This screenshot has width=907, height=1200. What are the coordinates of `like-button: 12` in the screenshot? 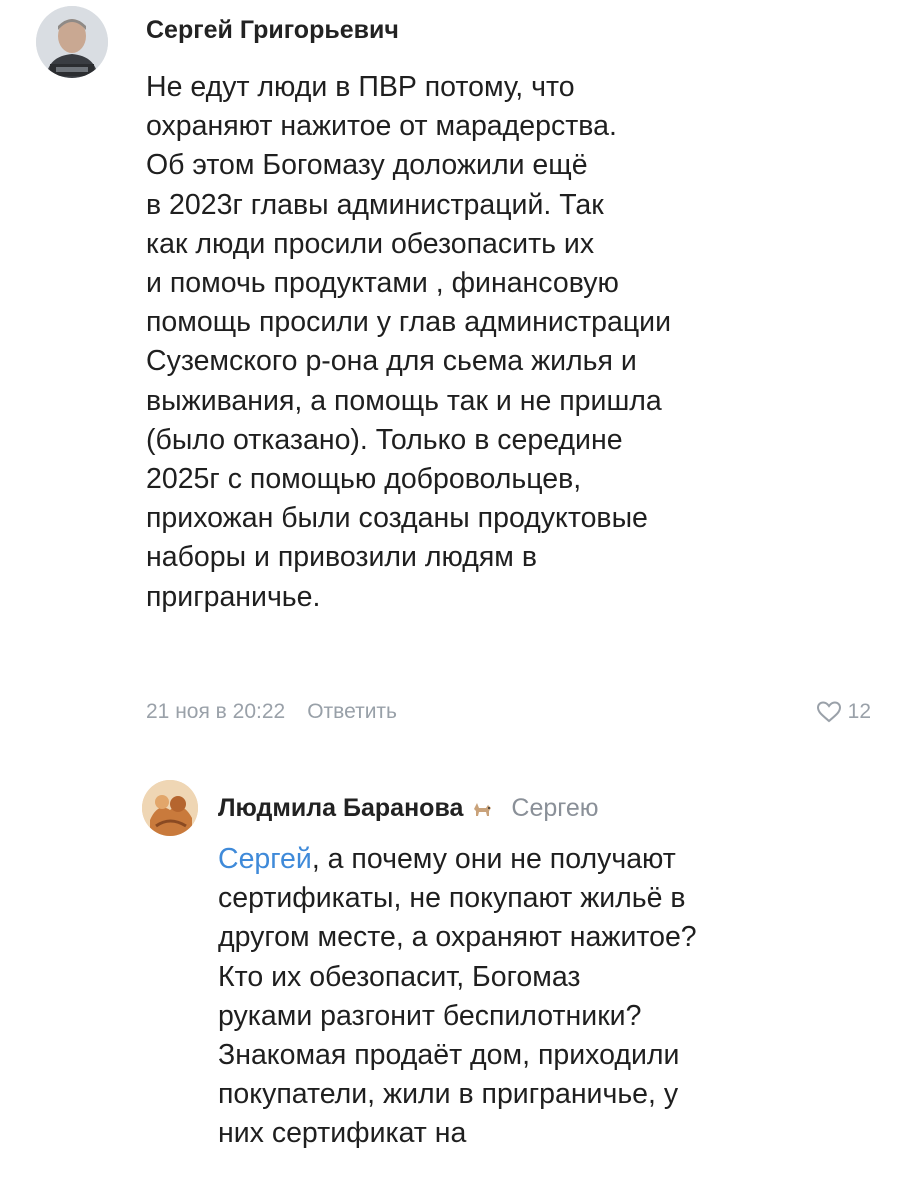 It's located at (843, 712).